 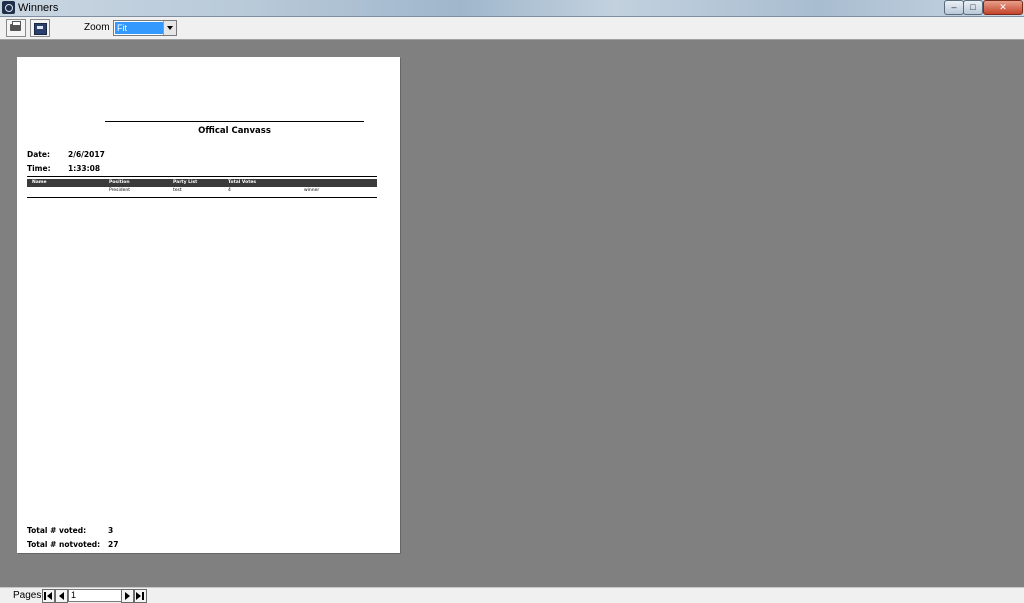 I want to click on column-header-party-list: Party List, so click(x=185, y=182).